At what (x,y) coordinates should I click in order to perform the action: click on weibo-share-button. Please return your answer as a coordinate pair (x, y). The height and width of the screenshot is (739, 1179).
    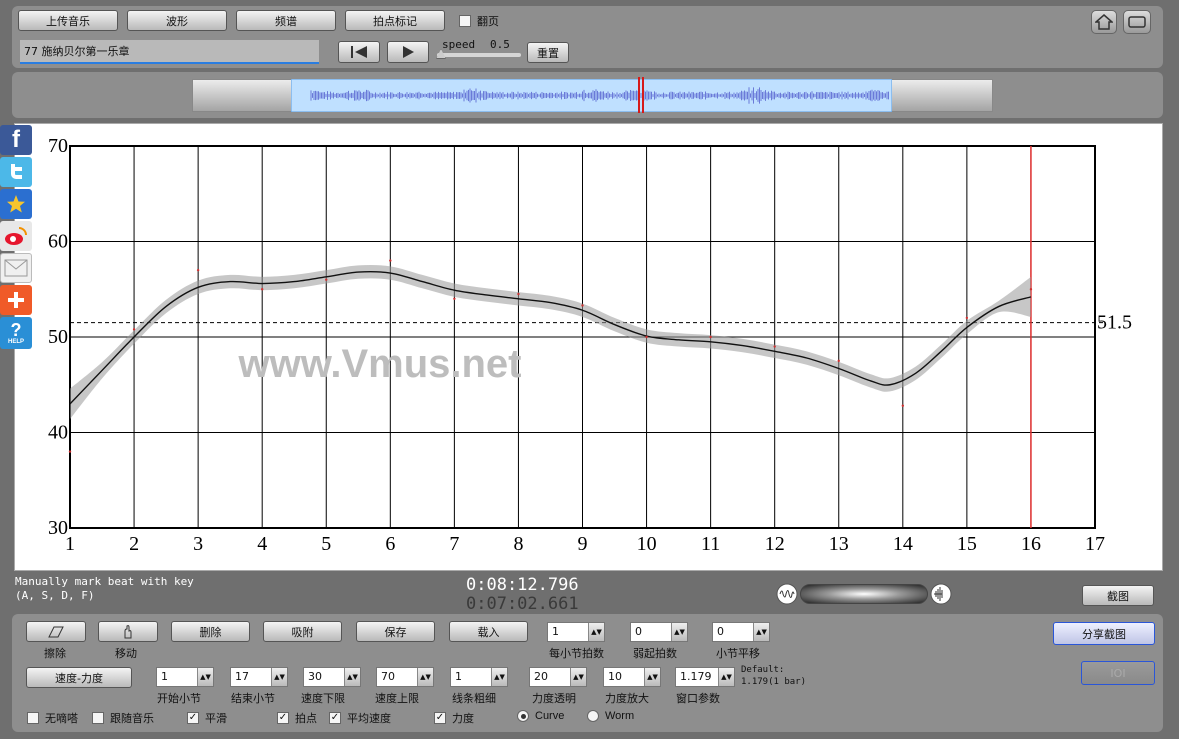
    Looking at the image, I should click on (16, 236).